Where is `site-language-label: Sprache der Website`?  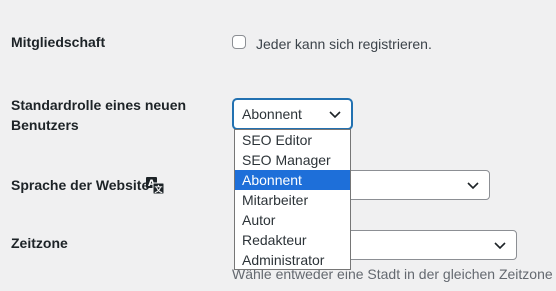 site-language-label: Sprache der Website is located at coordinates (80, 185).